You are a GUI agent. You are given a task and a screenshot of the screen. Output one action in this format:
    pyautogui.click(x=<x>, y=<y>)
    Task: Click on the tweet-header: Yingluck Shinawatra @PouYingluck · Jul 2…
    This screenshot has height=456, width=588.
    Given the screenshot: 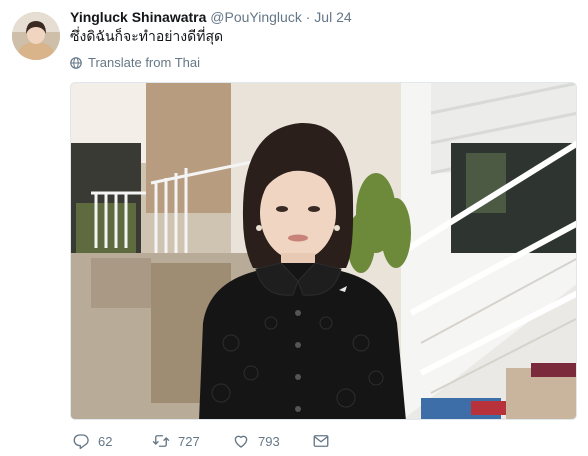 What is the action you would take?
    pyautogui.click(x=211, y=17)
    